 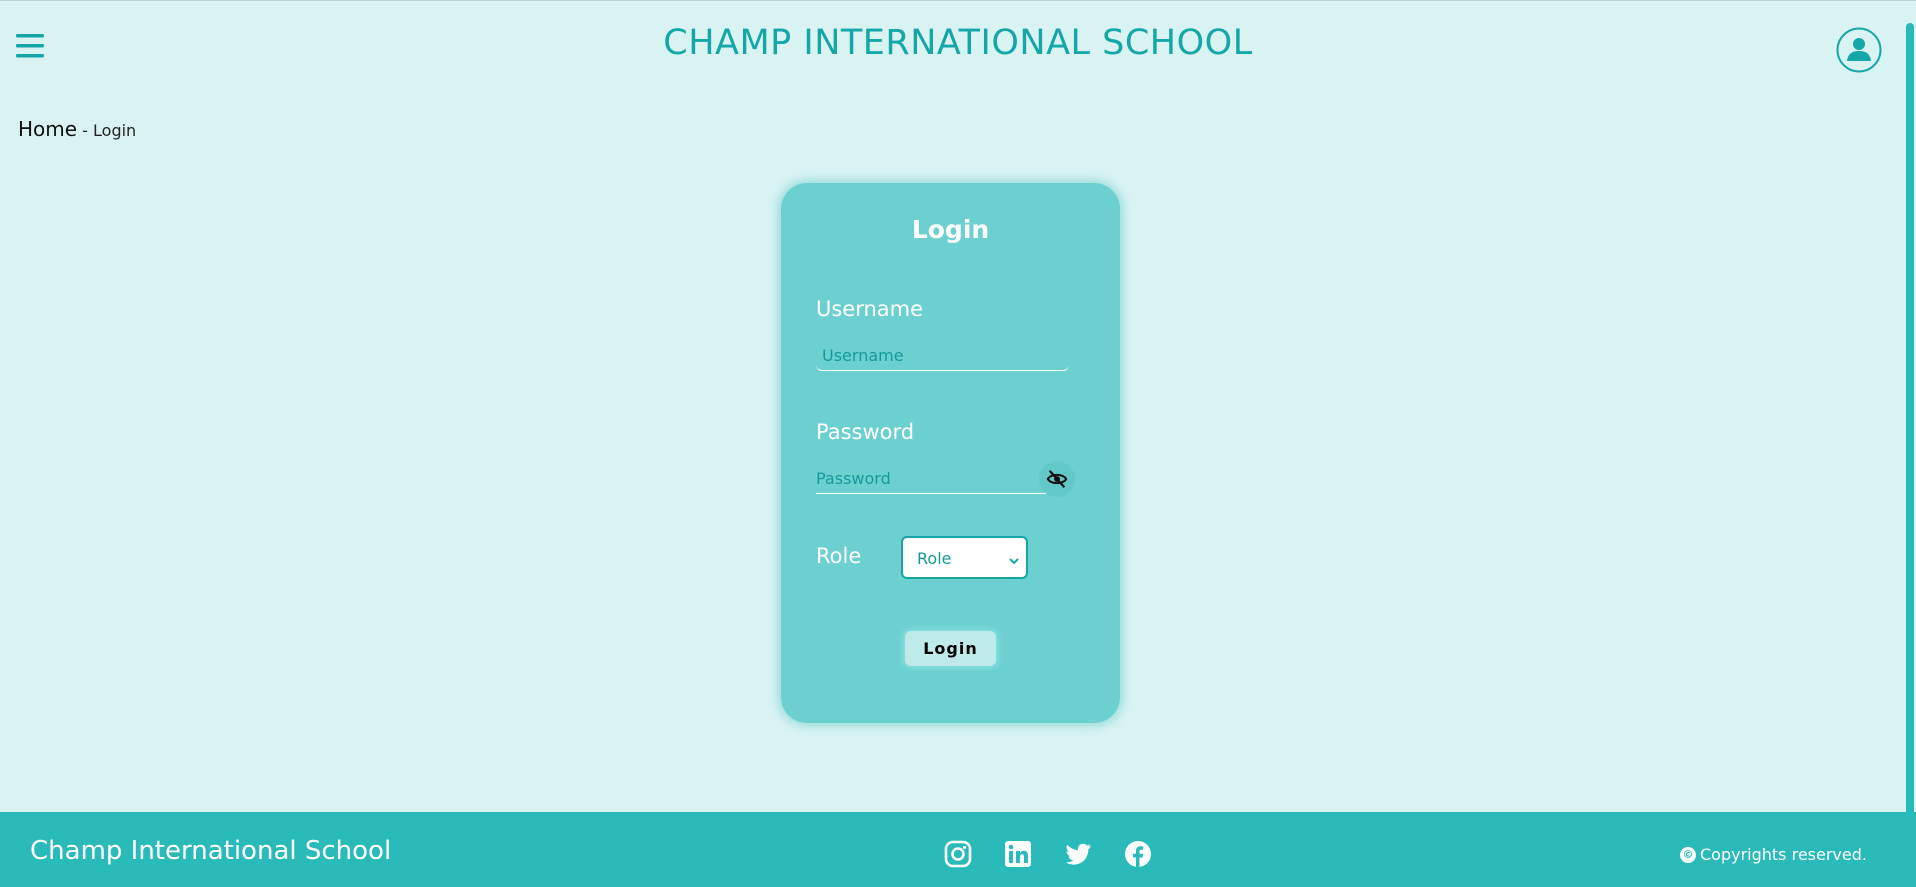 What do you see at coordinates (865, 432) in the screenshot?
I see `password-label: Password` at bounding box center [865, 432].